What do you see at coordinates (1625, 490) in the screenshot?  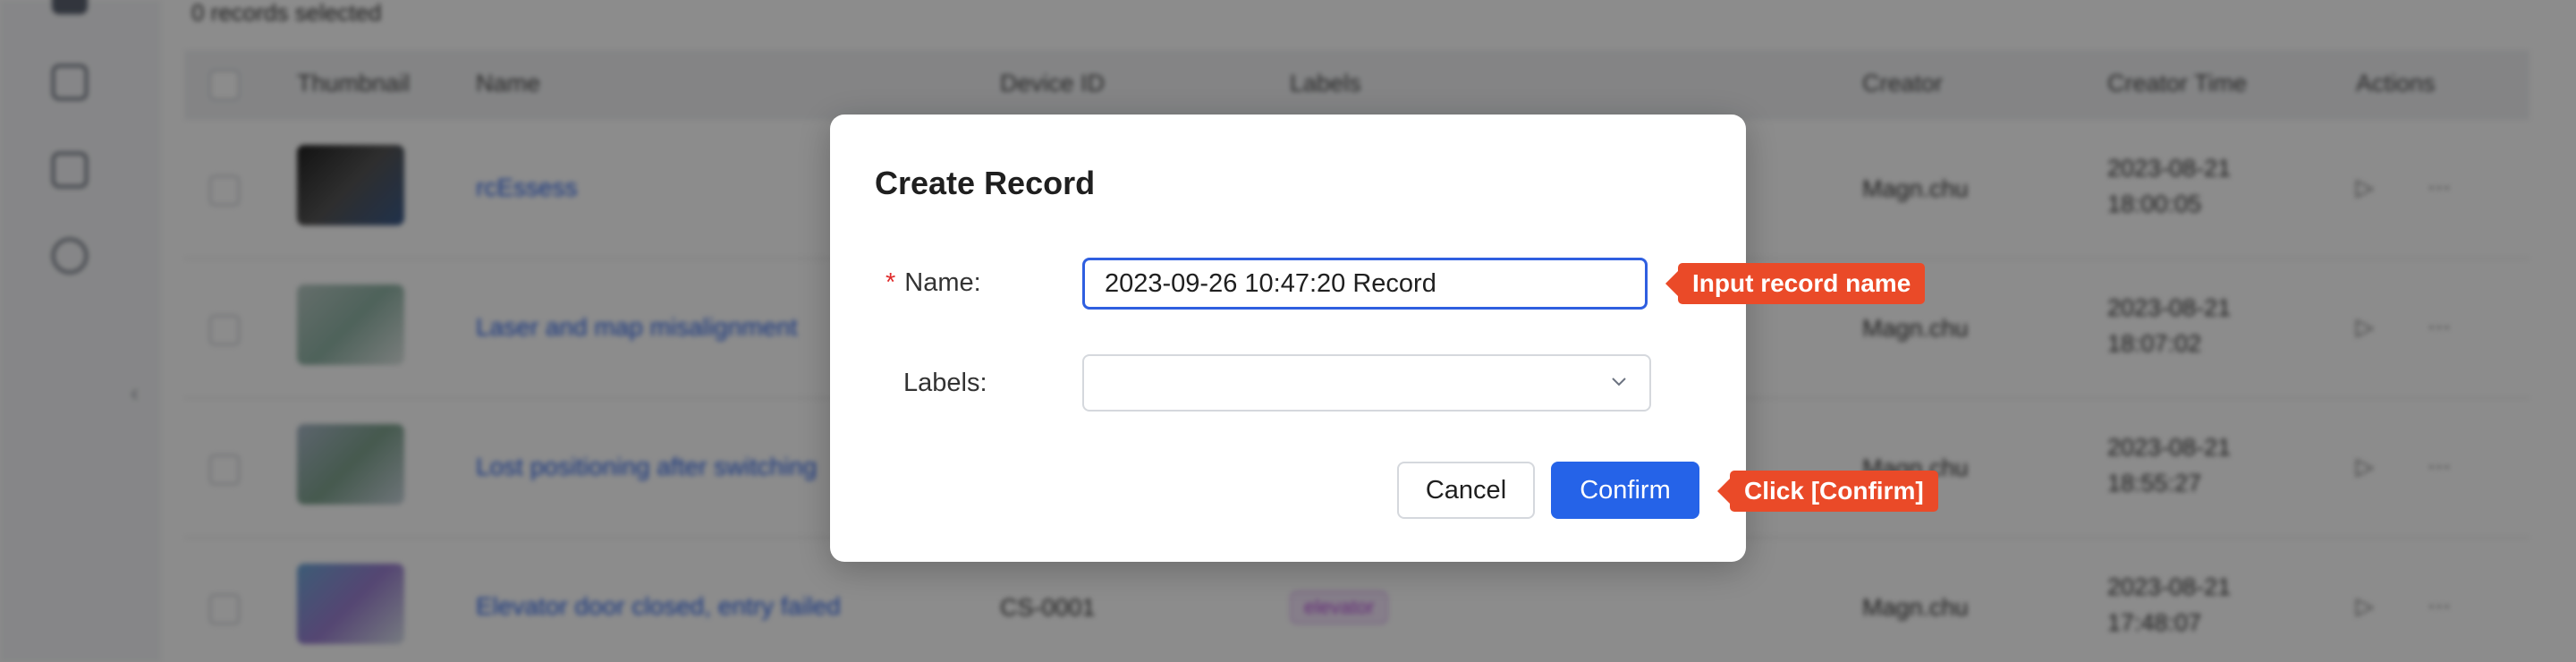 I see `confirm-button: Confirm` at bounding box center [1625, 490].